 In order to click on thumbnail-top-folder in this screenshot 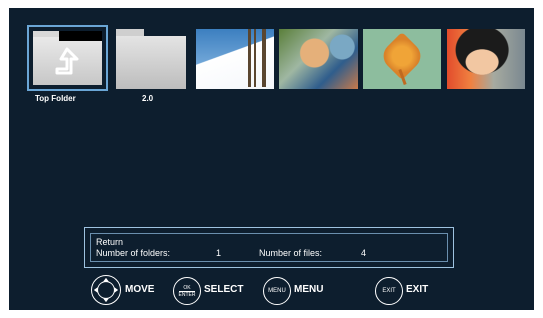, I will do `click(67, 58)`.